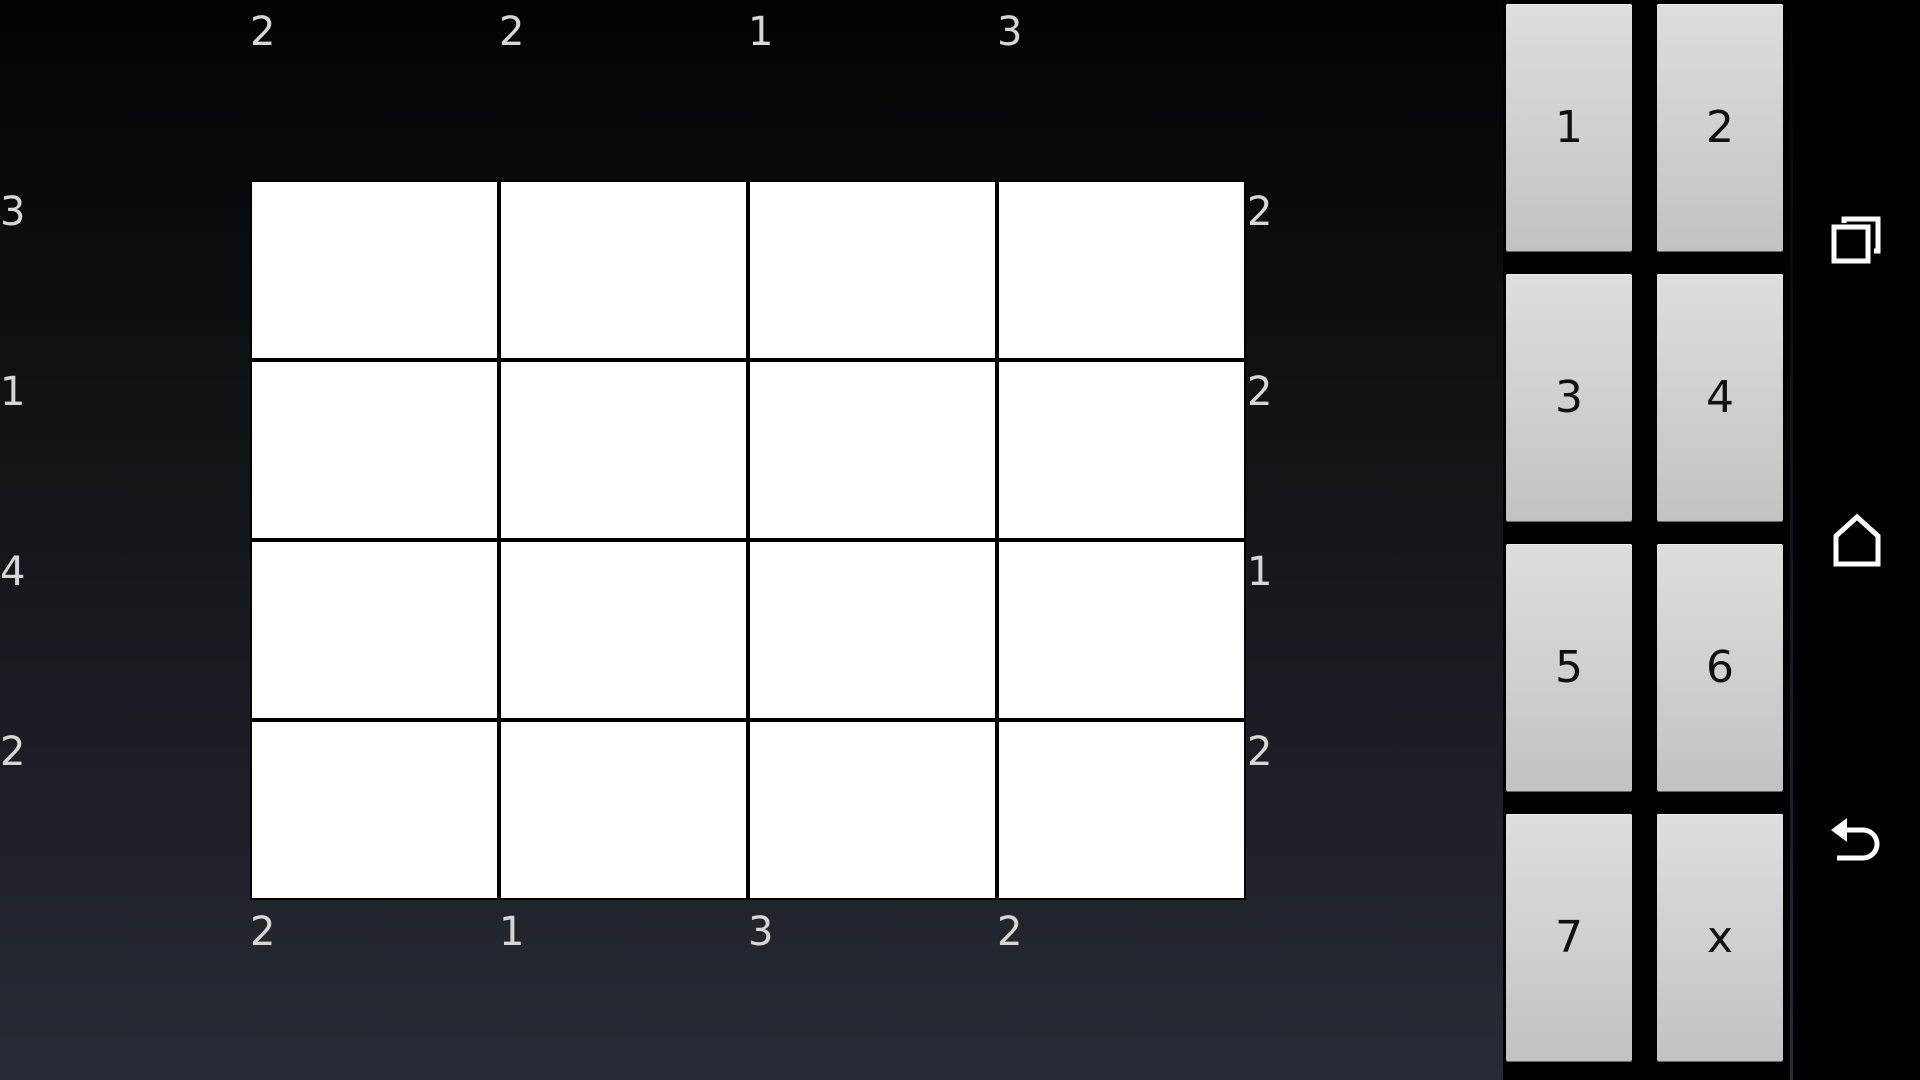 The image size is (1920, 1080). What do you see at coordinates (623, 450) in the screenshot?
I see `grid-cell-r2c2` at bounding box center [623, 450].